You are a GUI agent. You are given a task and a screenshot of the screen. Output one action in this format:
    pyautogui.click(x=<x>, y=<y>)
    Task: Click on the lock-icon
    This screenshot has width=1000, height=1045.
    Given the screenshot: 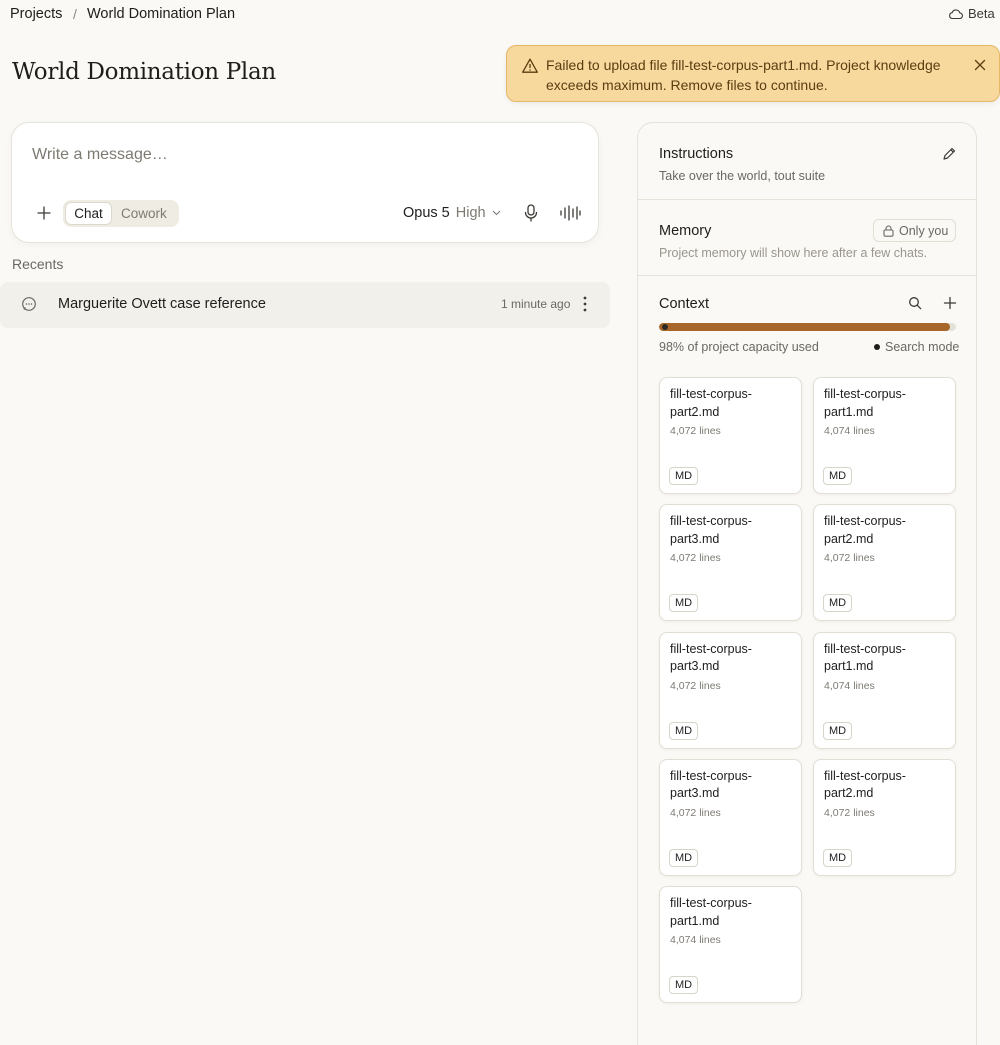 What is the action you would take?
    pyautogui.click(x=888, y=230)
    